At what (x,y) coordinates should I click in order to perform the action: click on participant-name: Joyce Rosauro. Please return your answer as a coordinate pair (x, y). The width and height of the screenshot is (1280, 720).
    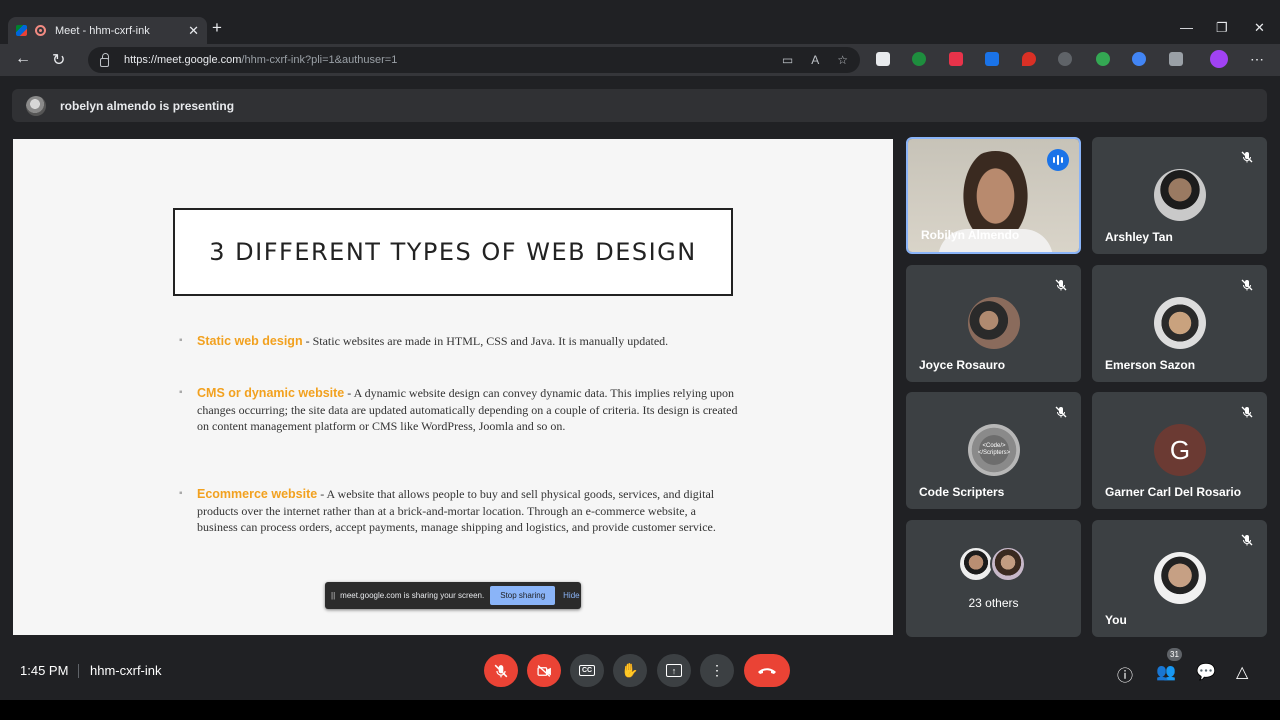
    Looking at the image, I should click on (962, 365).